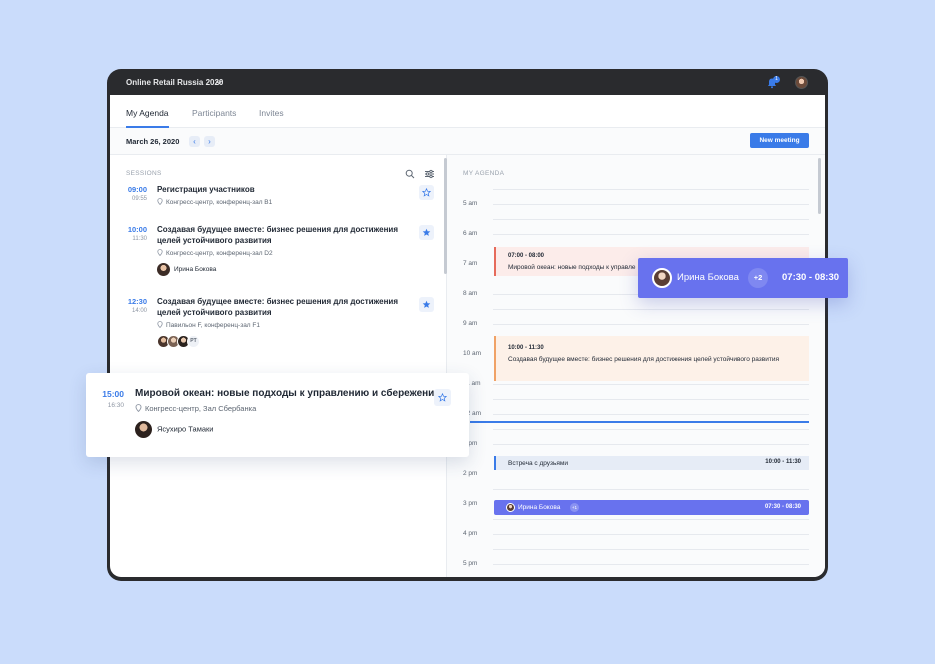 This screenshot has width=935, height=664. I want to click on hour-row: 1 pm, so click(636, 443).